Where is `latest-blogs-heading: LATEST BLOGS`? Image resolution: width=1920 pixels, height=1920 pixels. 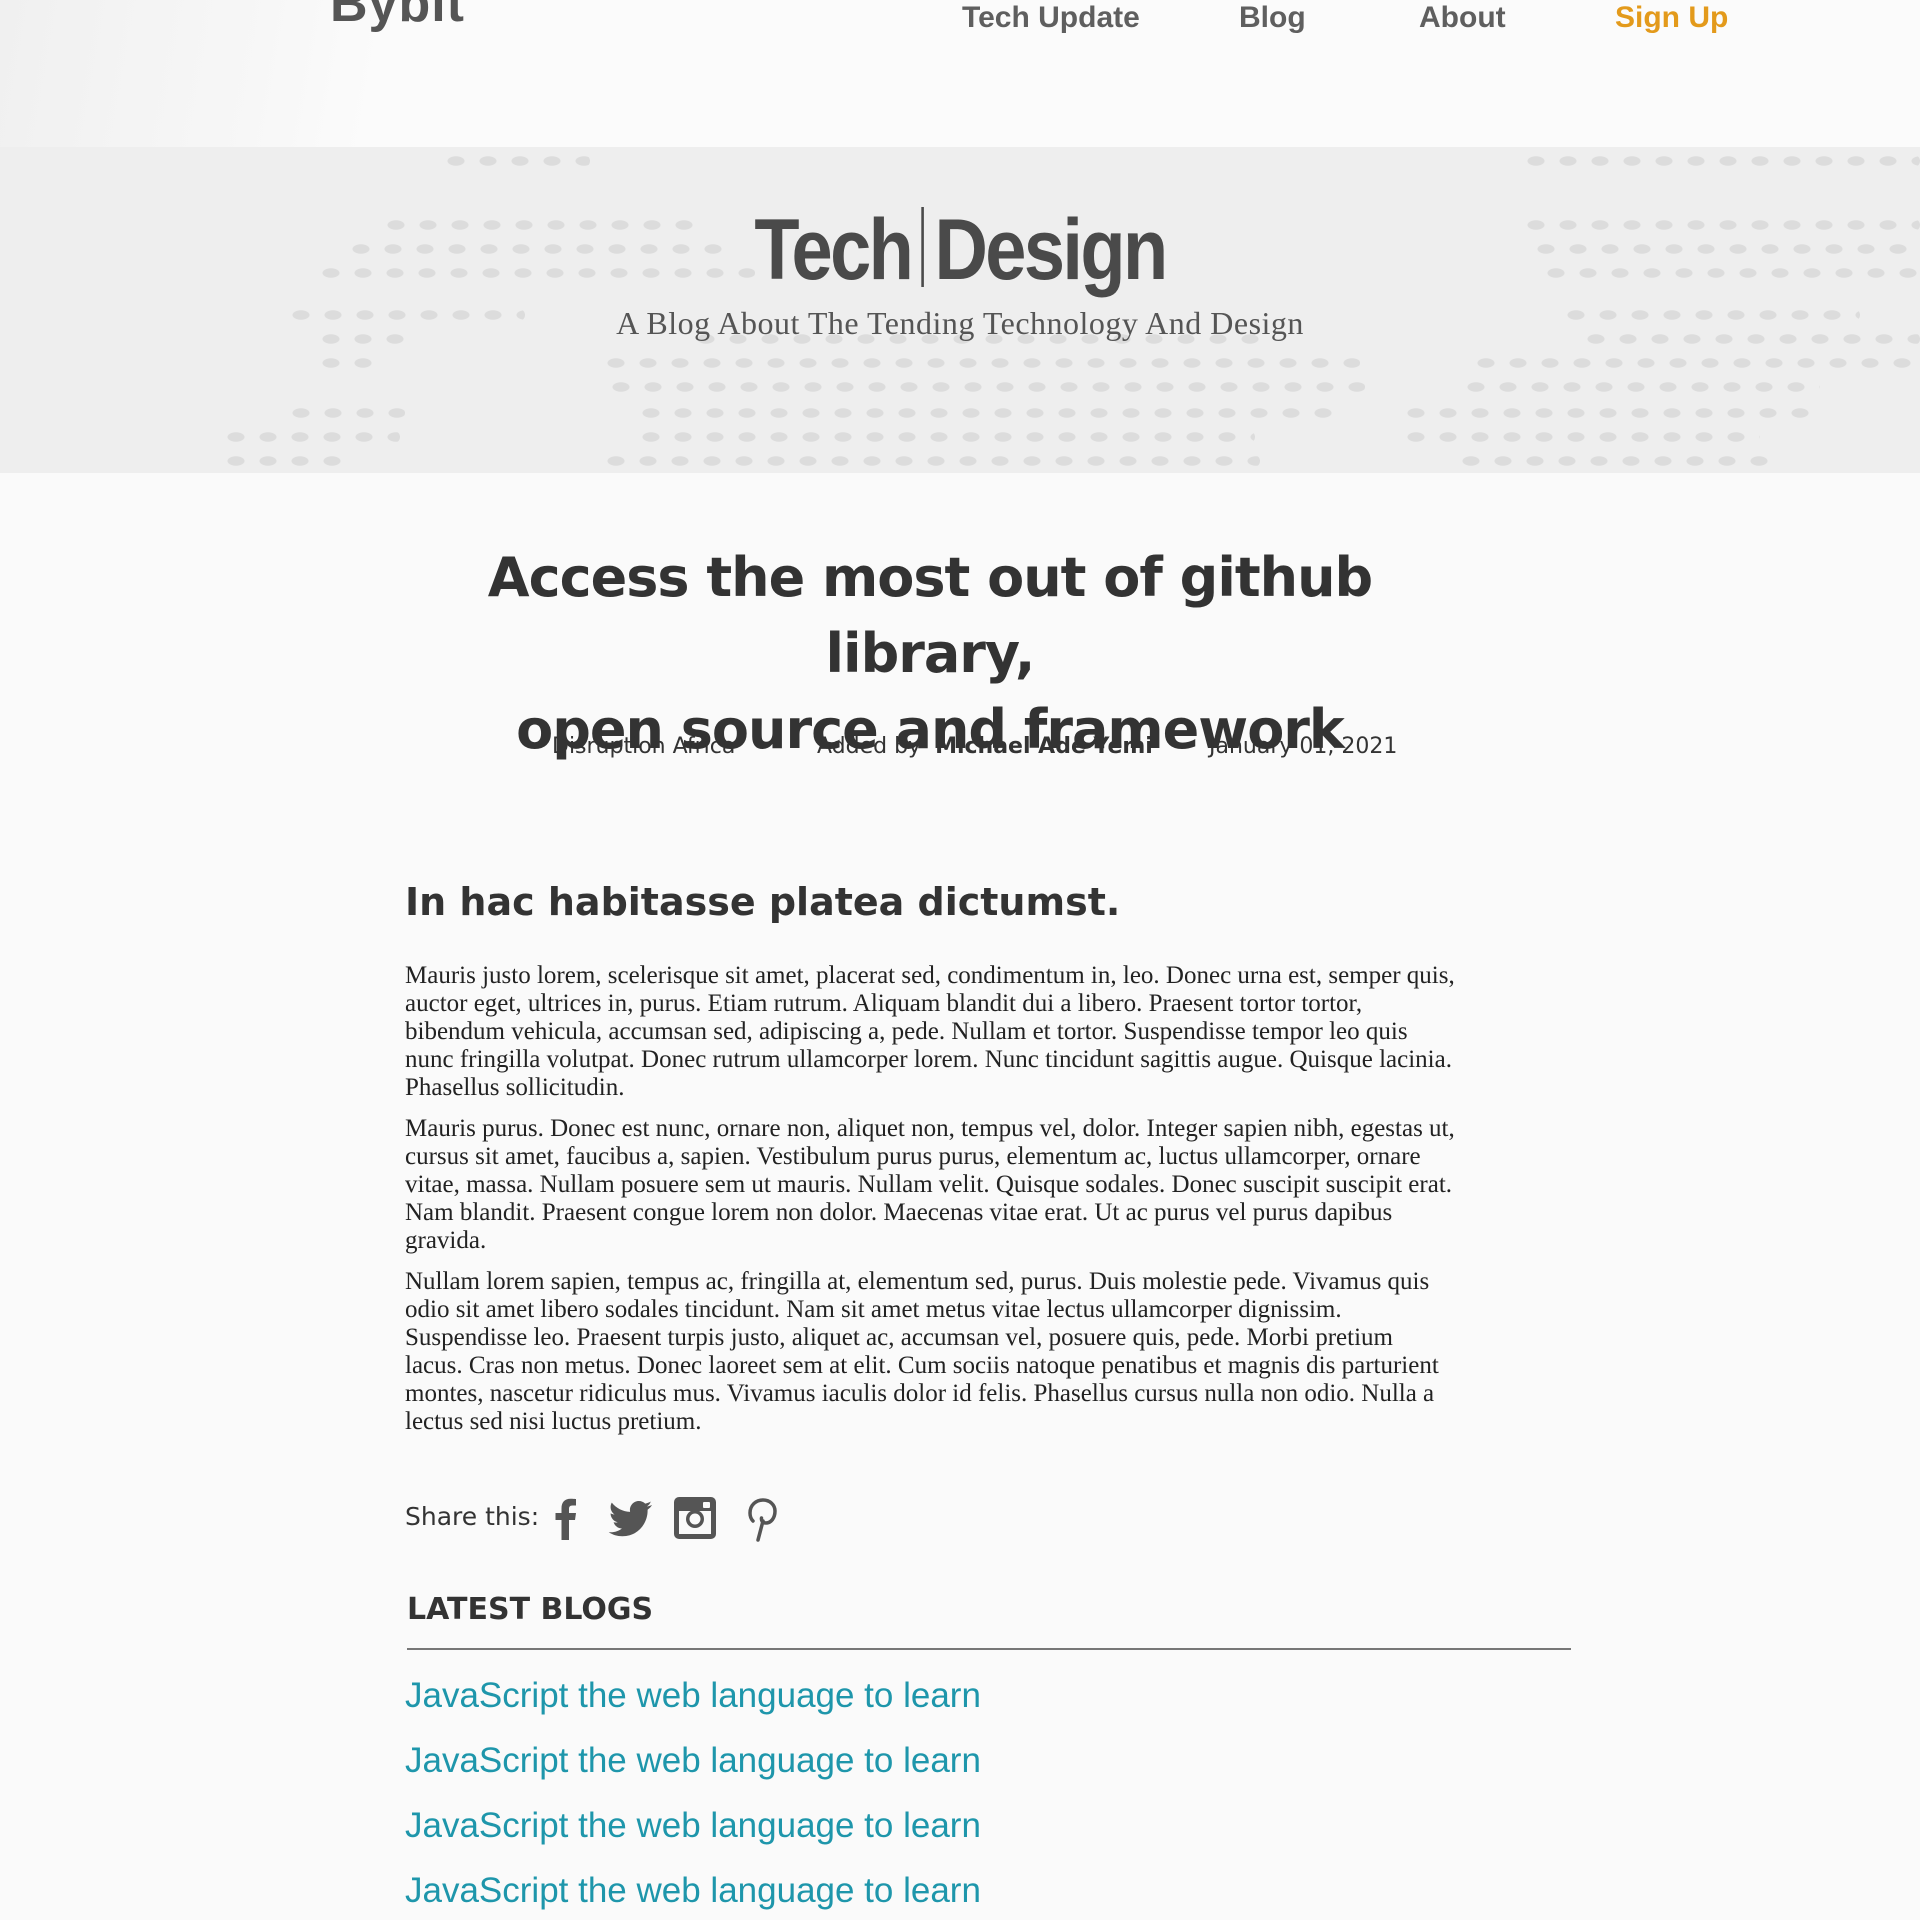
latest-blogs-heading: LATEST BLOGS is located at coordinates (530, 1609).